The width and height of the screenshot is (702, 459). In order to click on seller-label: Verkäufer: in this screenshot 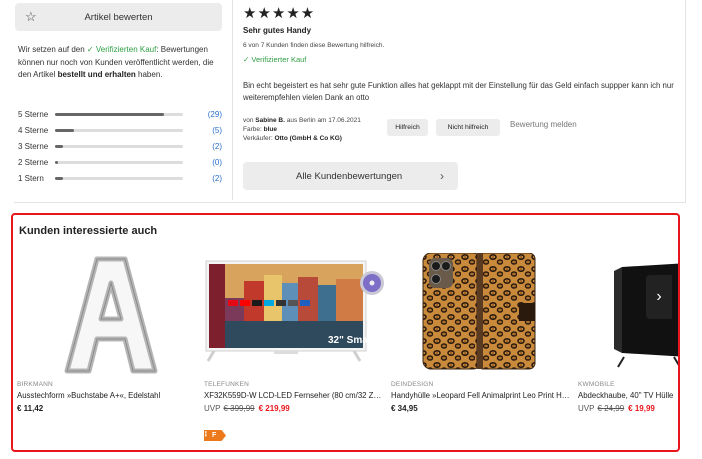, I will do `click(259, 138)`.